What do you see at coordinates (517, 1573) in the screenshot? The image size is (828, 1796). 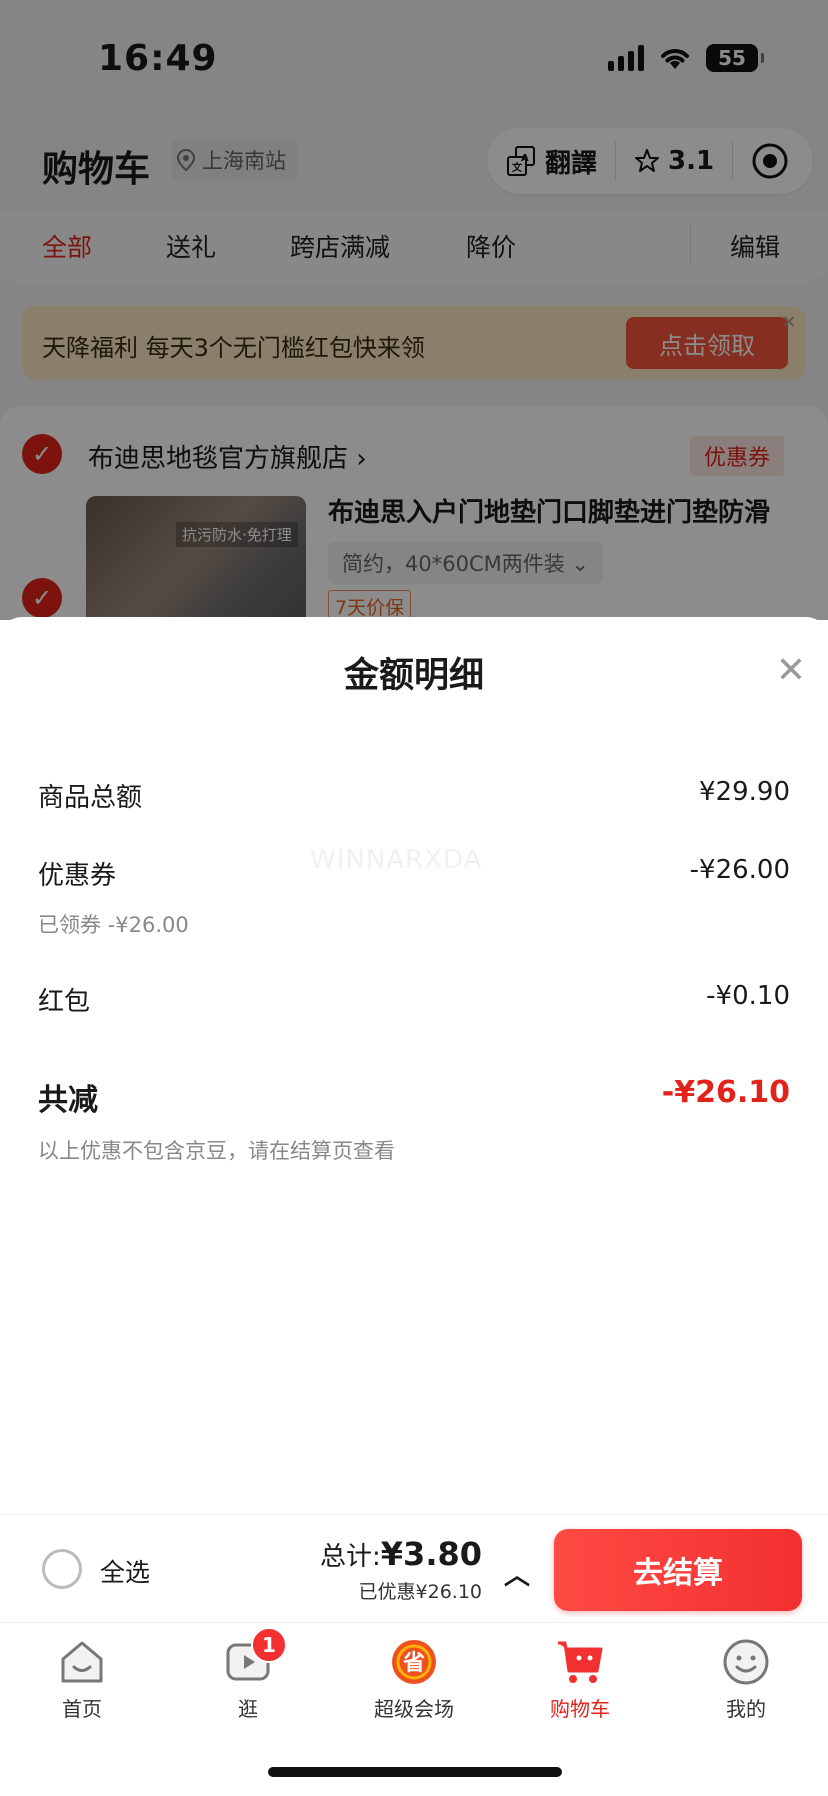 I see `chevron-up-icon: ︿` at bounding box center [517, 1573].